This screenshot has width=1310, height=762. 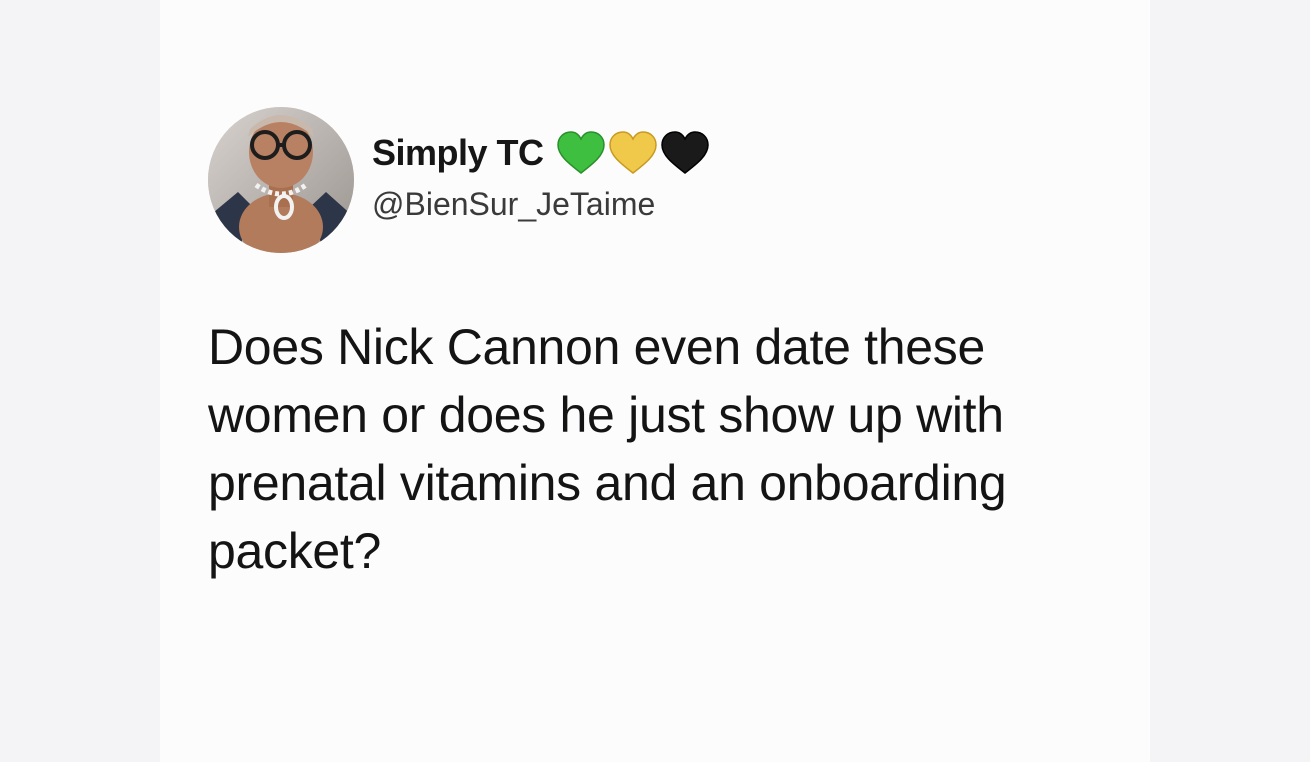 I want to click on tweet-text-line: Does Nick Cannon even date these, so click(x=596, y=347).